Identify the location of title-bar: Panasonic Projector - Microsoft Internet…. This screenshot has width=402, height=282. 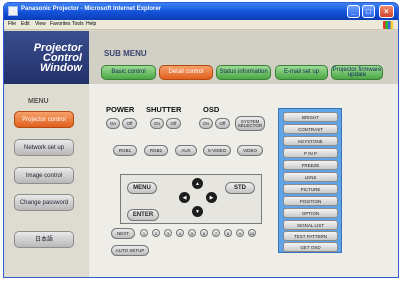
(201, 11).